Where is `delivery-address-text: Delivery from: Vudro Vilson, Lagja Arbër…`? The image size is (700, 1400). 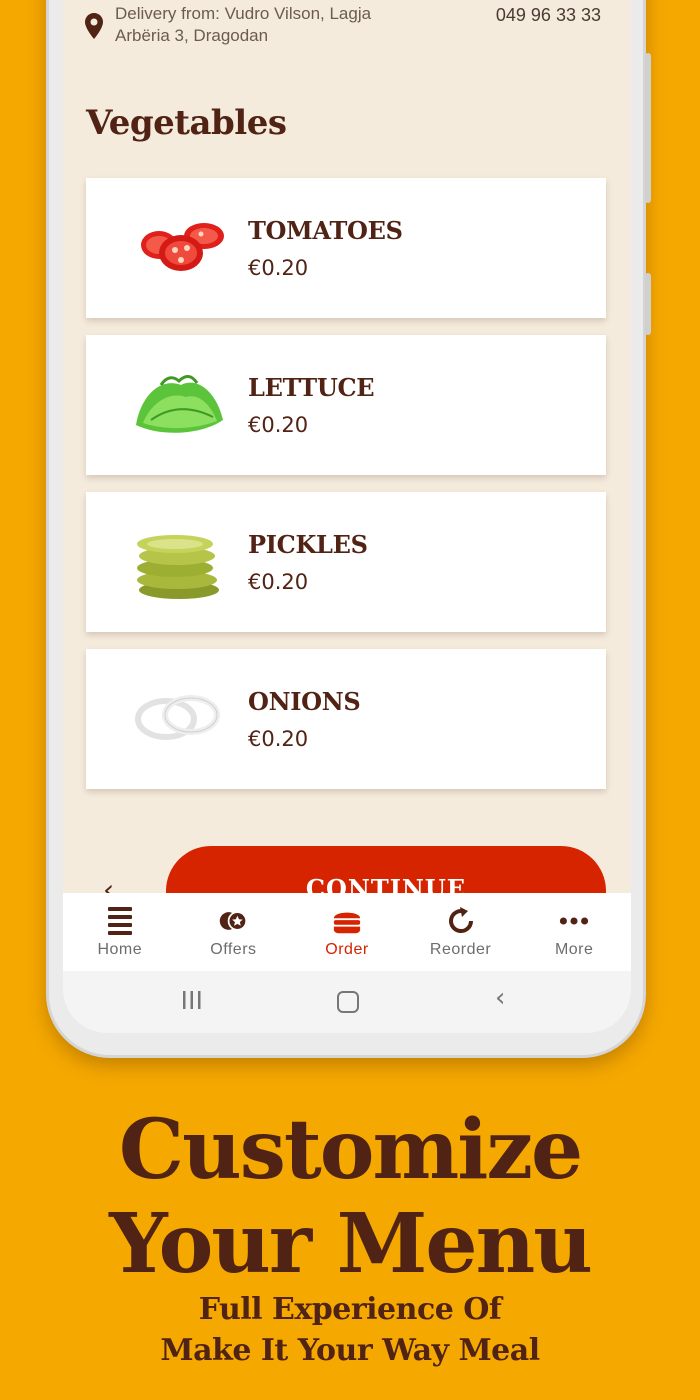 delivery-address-text: Delivery from: Vudro Vilson, Lagja Arbër… is located at coordinates (243, 25).